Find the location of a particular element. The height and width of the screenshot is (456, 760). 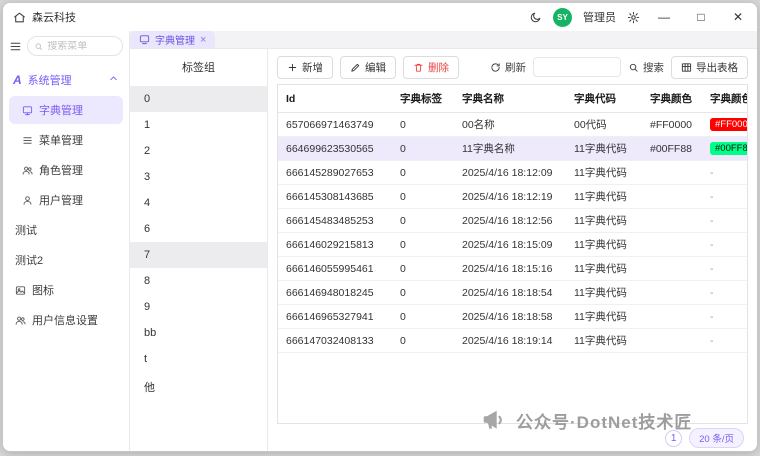

table-cell: 666145289027653 is located at coordinates (335, 172).